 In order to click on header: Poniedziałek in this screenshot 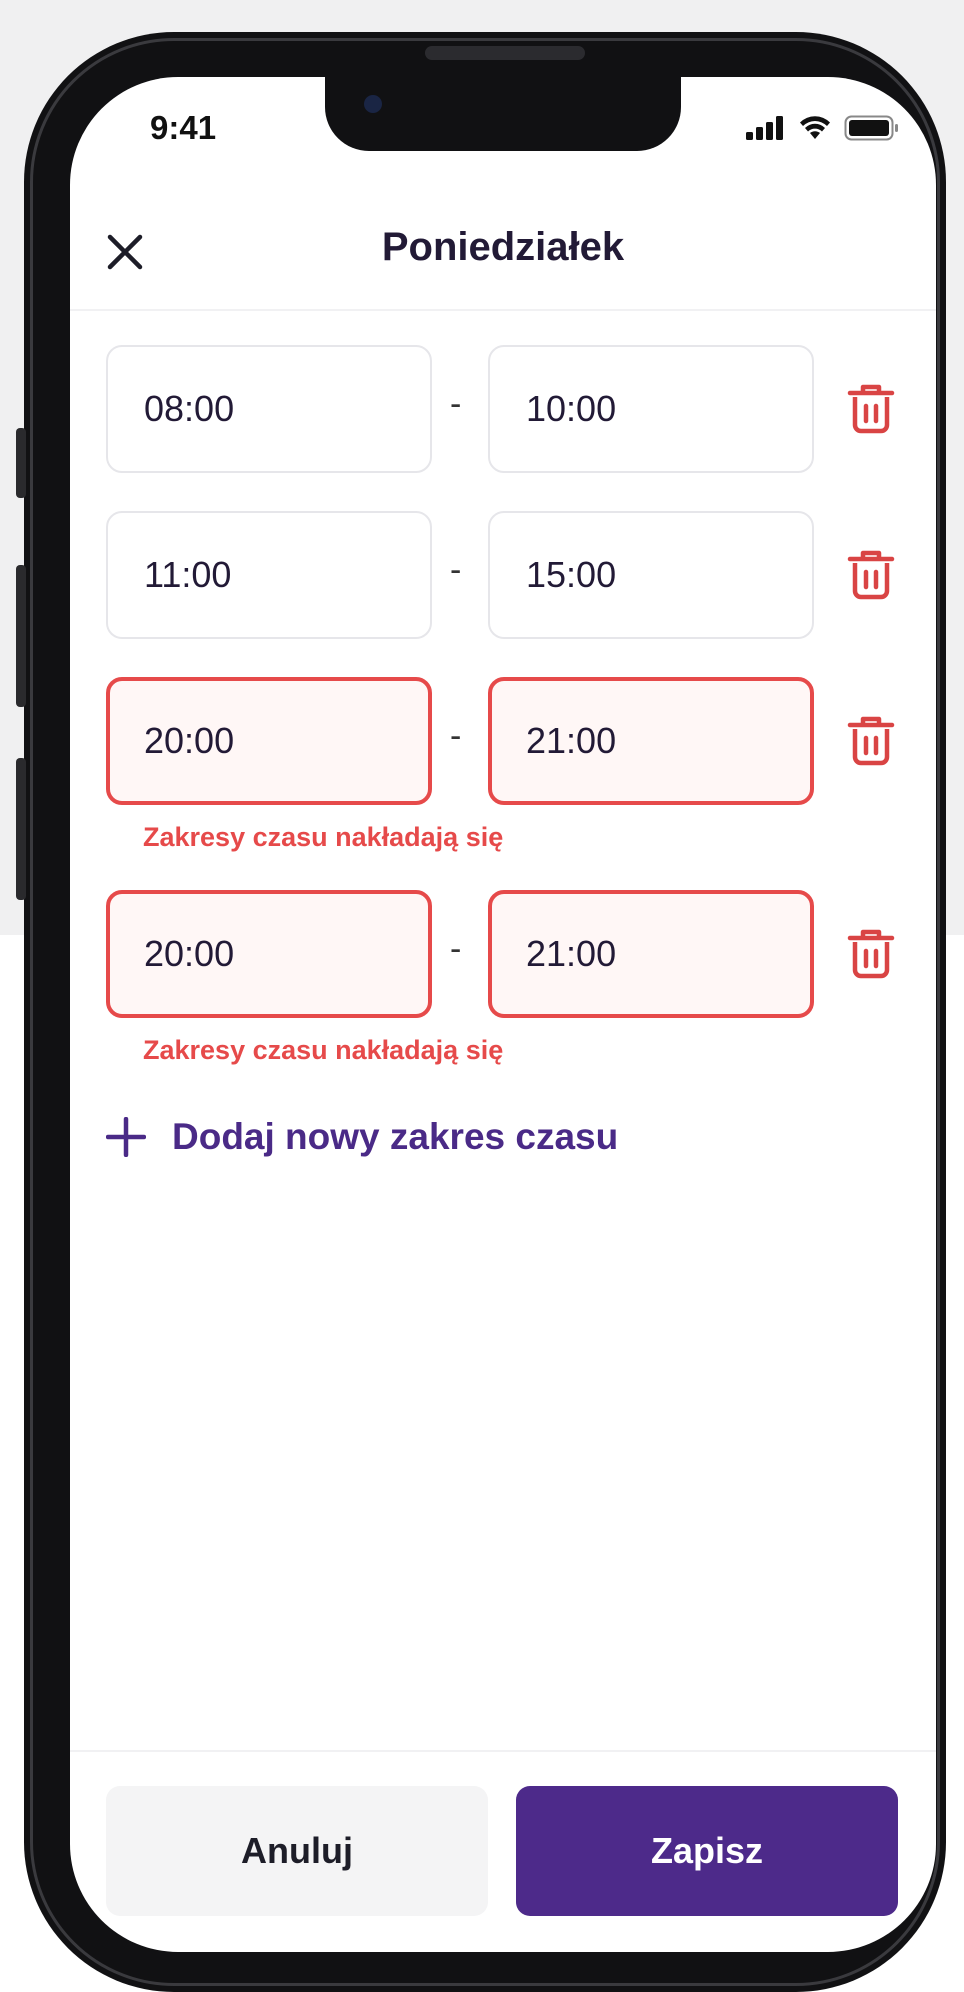, I will do `click(503, 254)`.